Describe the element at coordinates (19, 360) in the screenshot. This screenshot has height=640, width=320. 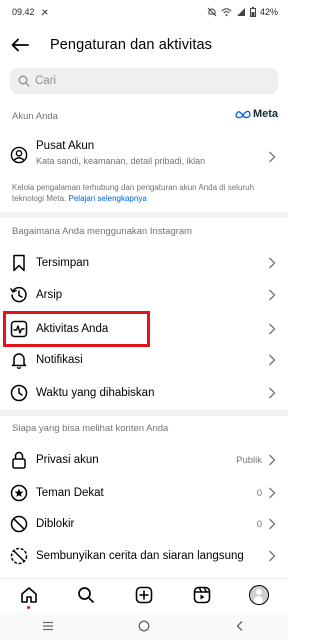
I see `bell-icon` at that location.